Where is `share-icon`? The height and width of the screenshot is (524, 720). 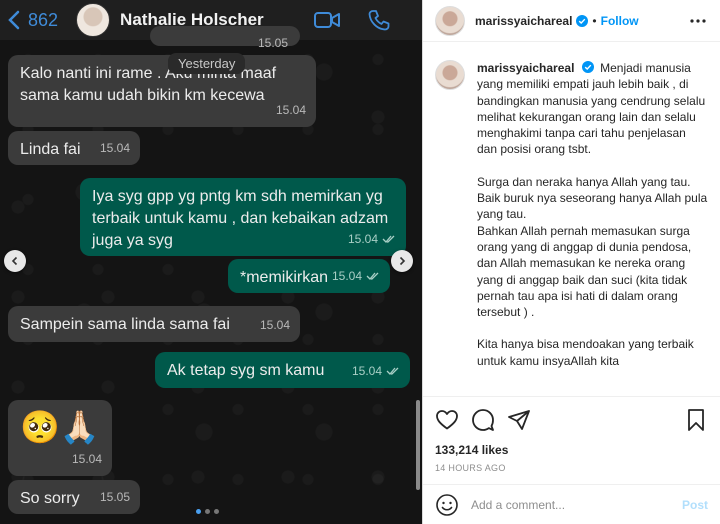 share-icon is located at coordinates (519, 420).